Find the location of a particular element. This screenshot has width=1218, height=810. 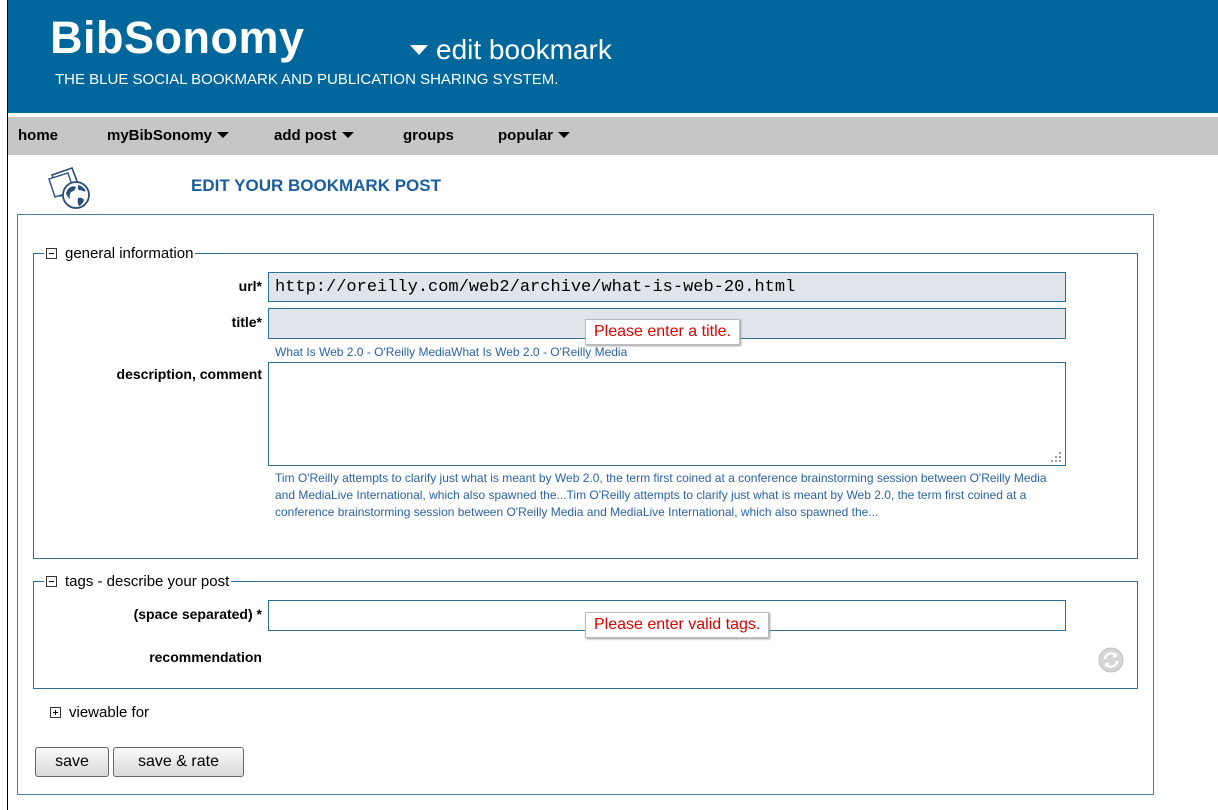

title-error-tooltip: Please enter a title. is located at coordinates (662, 332).